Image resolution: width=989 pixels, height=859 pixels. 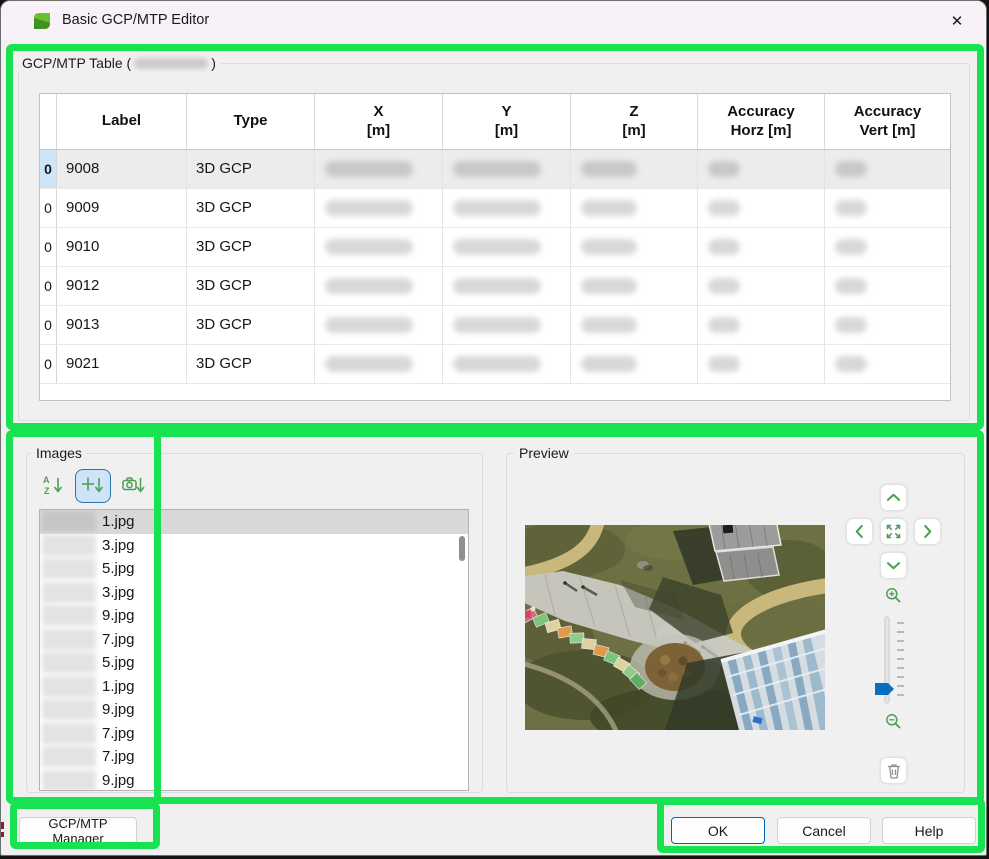 I want to click on sort-alphabetical-icon: A Z, so click(x=54, y=486).